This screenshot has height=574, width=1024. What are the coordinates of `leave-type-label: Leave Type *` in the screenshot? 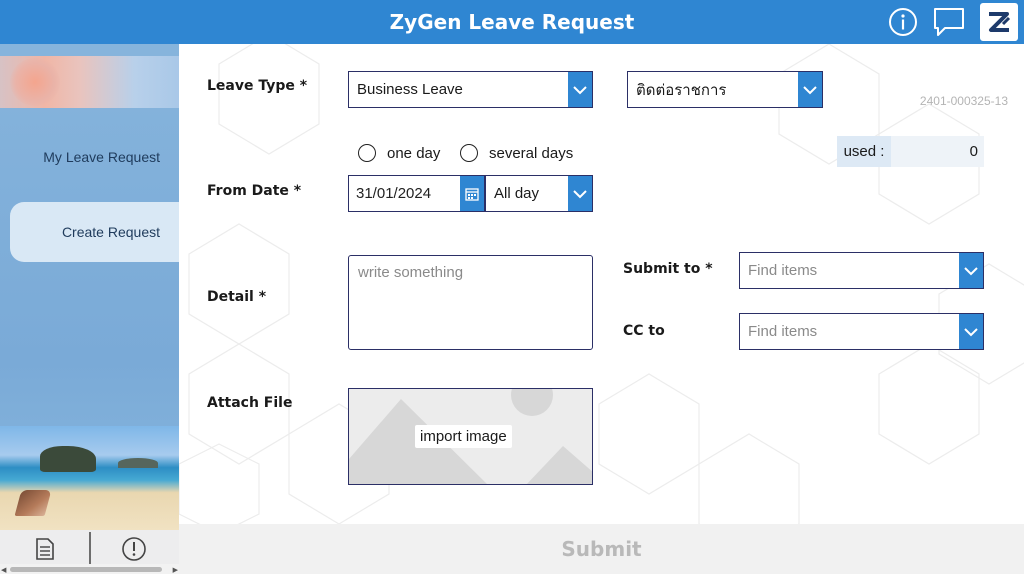 It's located at (257, 86).